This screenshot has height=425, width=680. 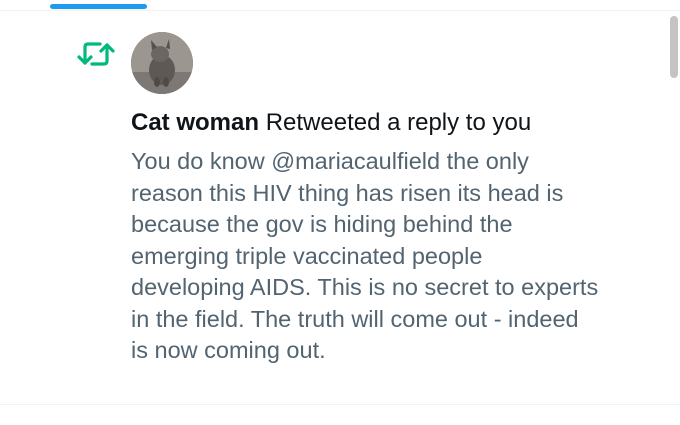 I want to click on bottom-divider, so click(x=340, y=404).